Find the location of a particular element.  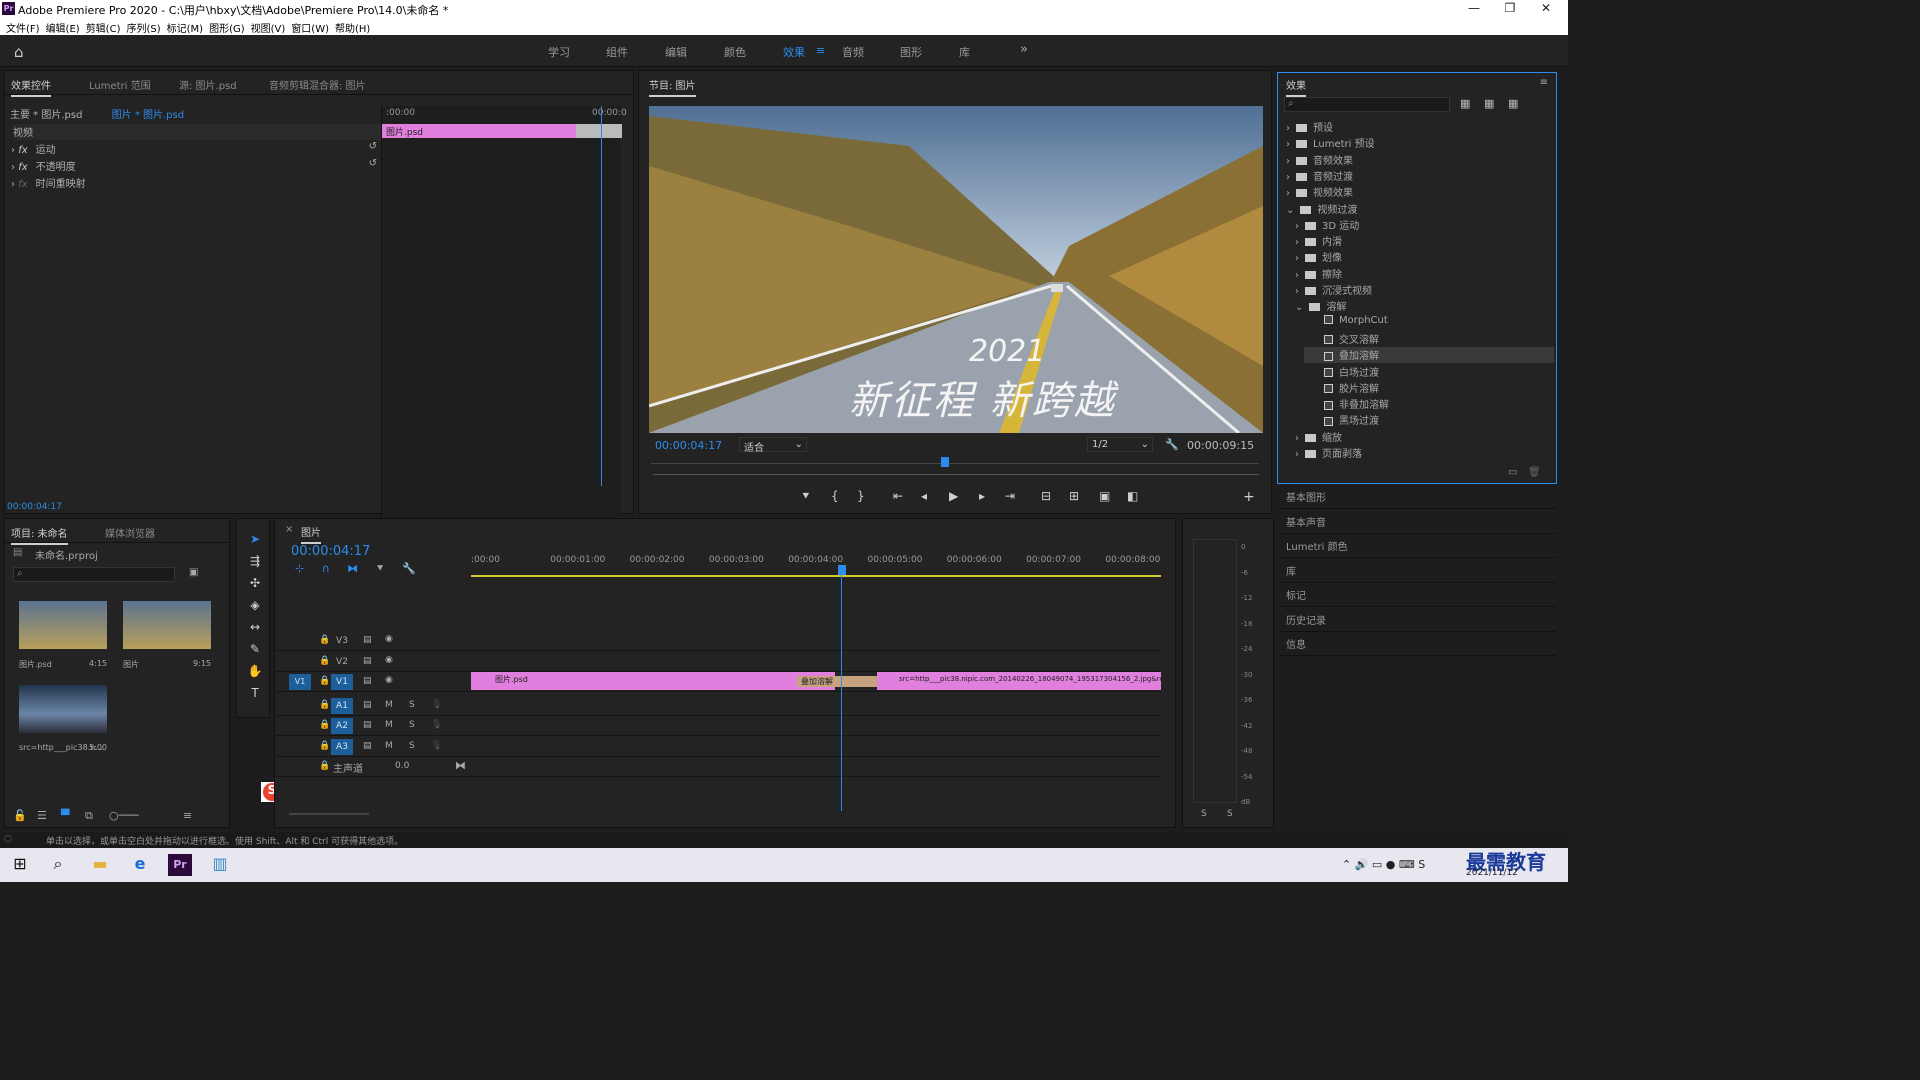

side-panel-4: 标记 is located at coordinates (1418, 596).